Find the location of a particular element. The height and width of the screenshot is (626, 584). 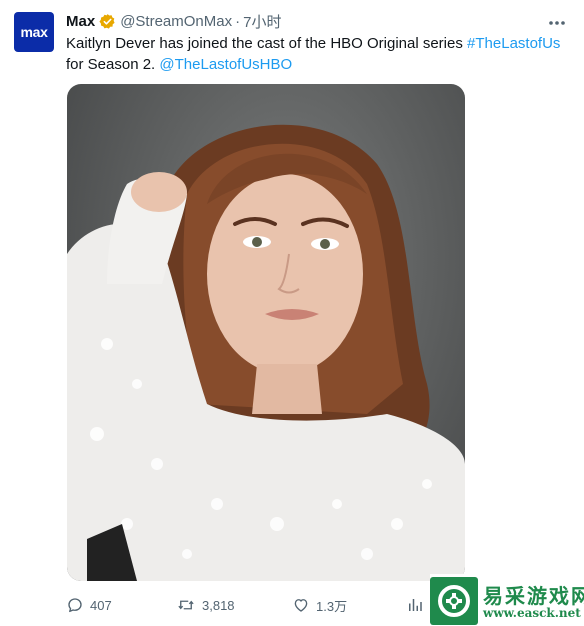

account-avatar: max is located at coordinates (34, 32).